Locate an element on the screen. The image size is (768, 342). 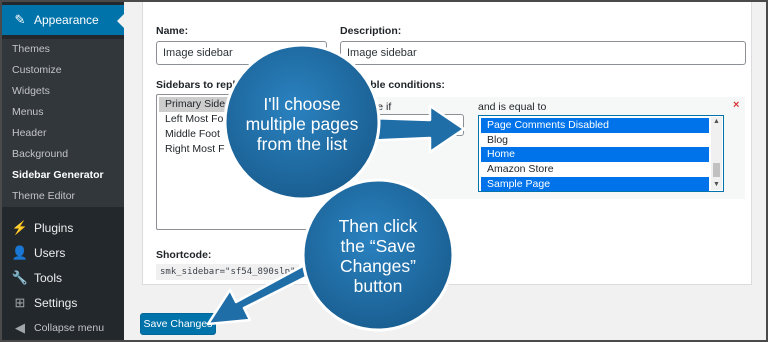
menu-appearance-label: Appearance is located at coordinates (66, 20).